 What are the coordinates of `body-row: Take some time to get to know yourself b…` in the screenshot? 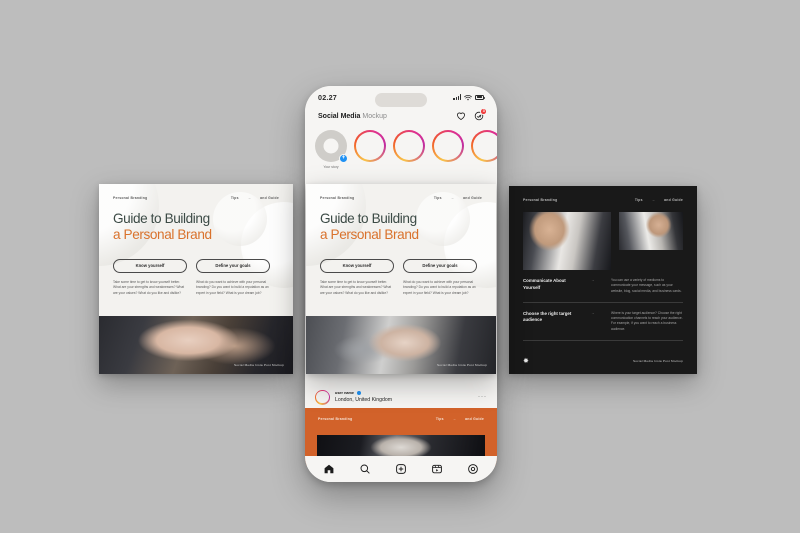 It's located at (196, 288).